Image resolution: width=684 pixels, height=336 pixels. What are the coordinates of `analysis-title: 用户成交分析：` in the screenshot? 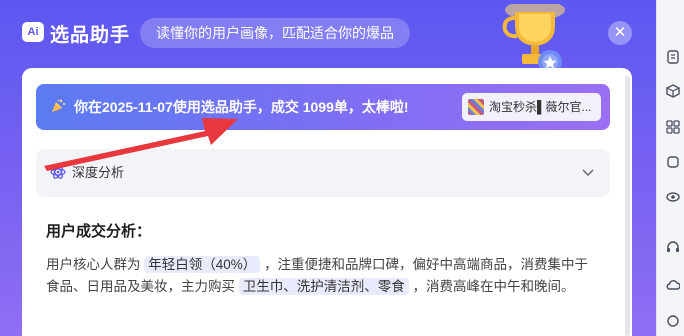 It's located at (99, 231).